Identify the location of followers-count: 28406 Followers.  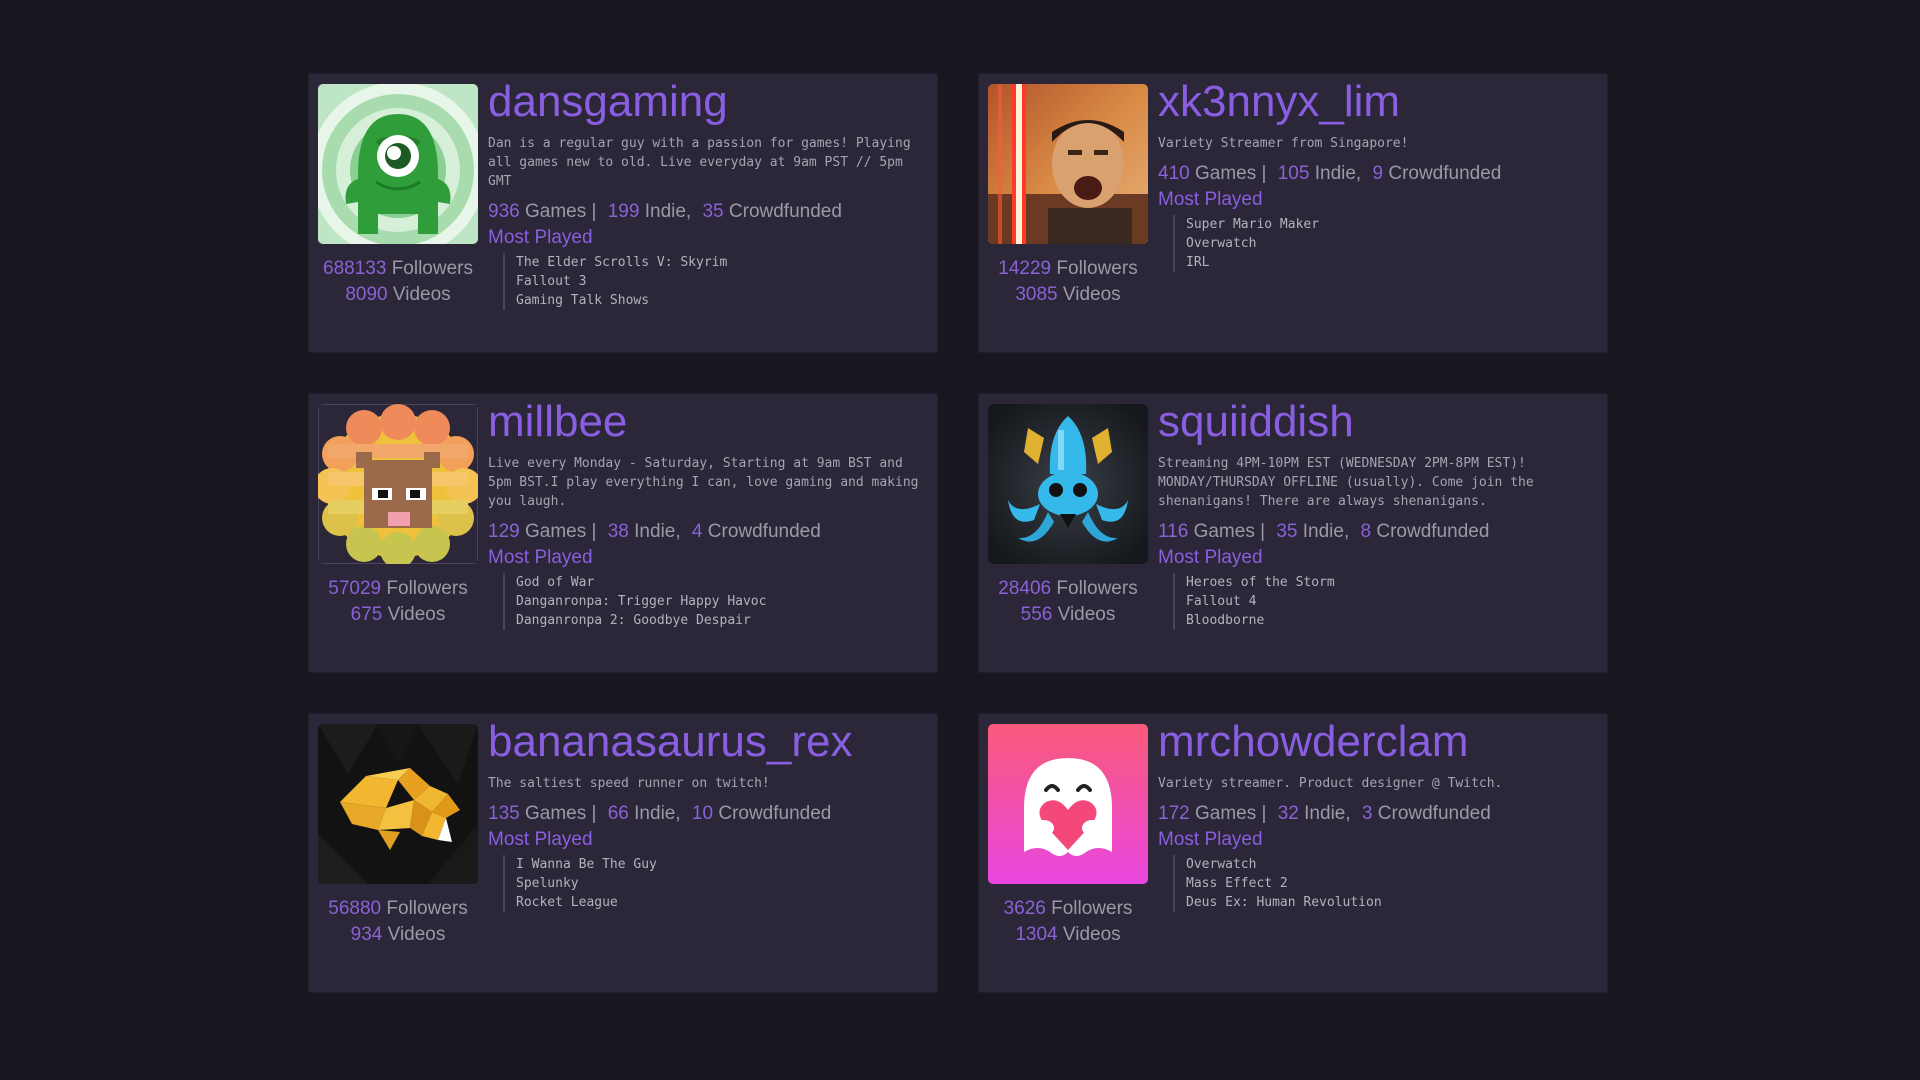
(1068, 588).